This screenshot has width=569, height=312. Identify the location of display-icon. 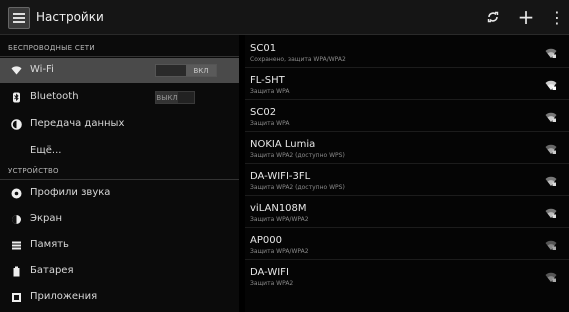
(16, 219).